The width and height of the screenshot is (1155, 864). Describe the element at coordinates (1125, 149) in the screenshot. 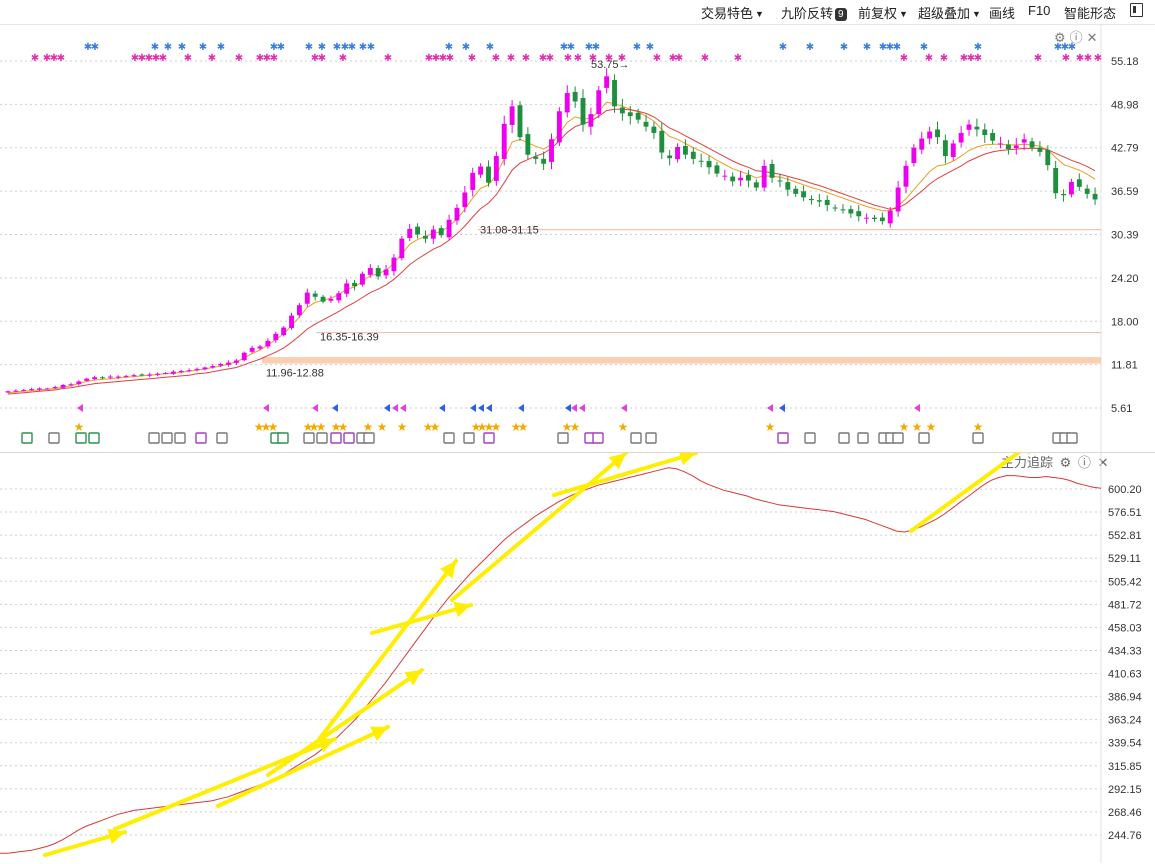

I see `price-tick-label: 42.79` at that location.